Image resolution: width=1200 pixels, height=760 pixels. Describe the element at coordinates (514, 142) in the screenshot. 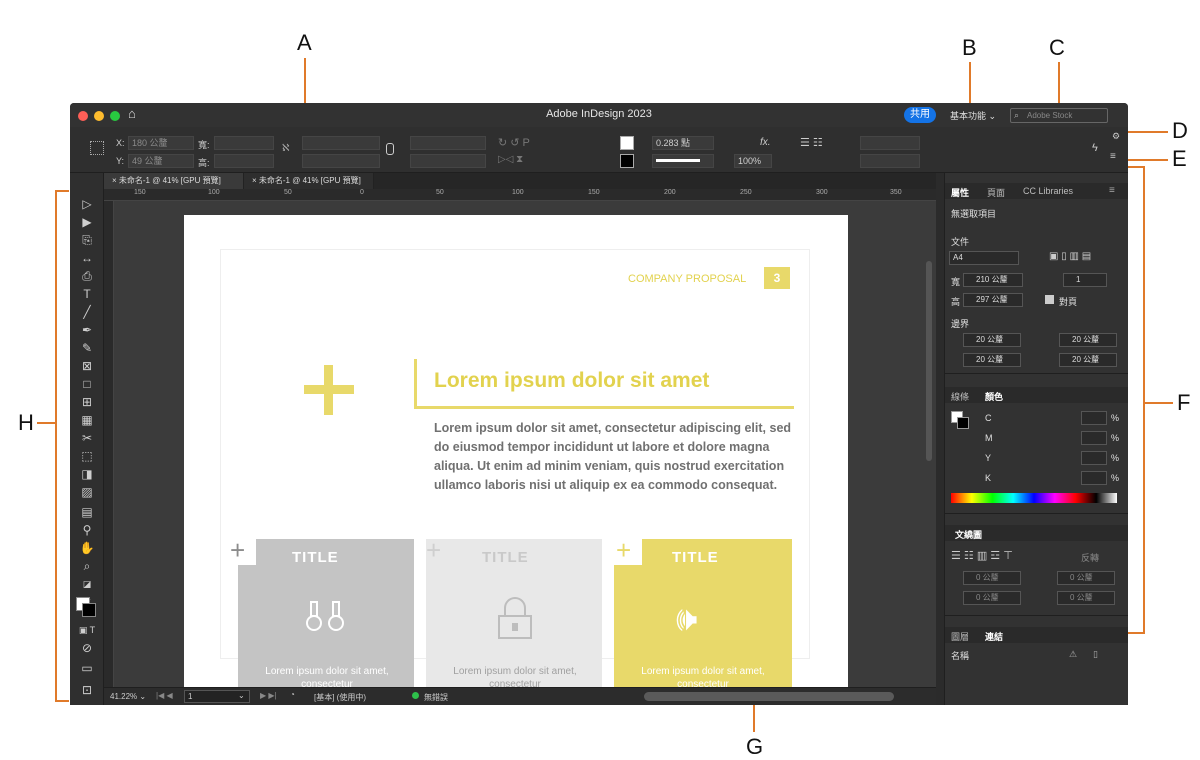

I see `rotate-icons: ↻ ↺ P` at that location.